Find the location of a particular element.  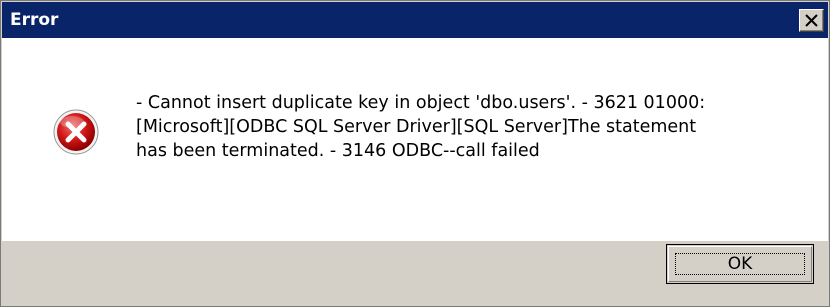

close-button is located at coordinates (811, 20).